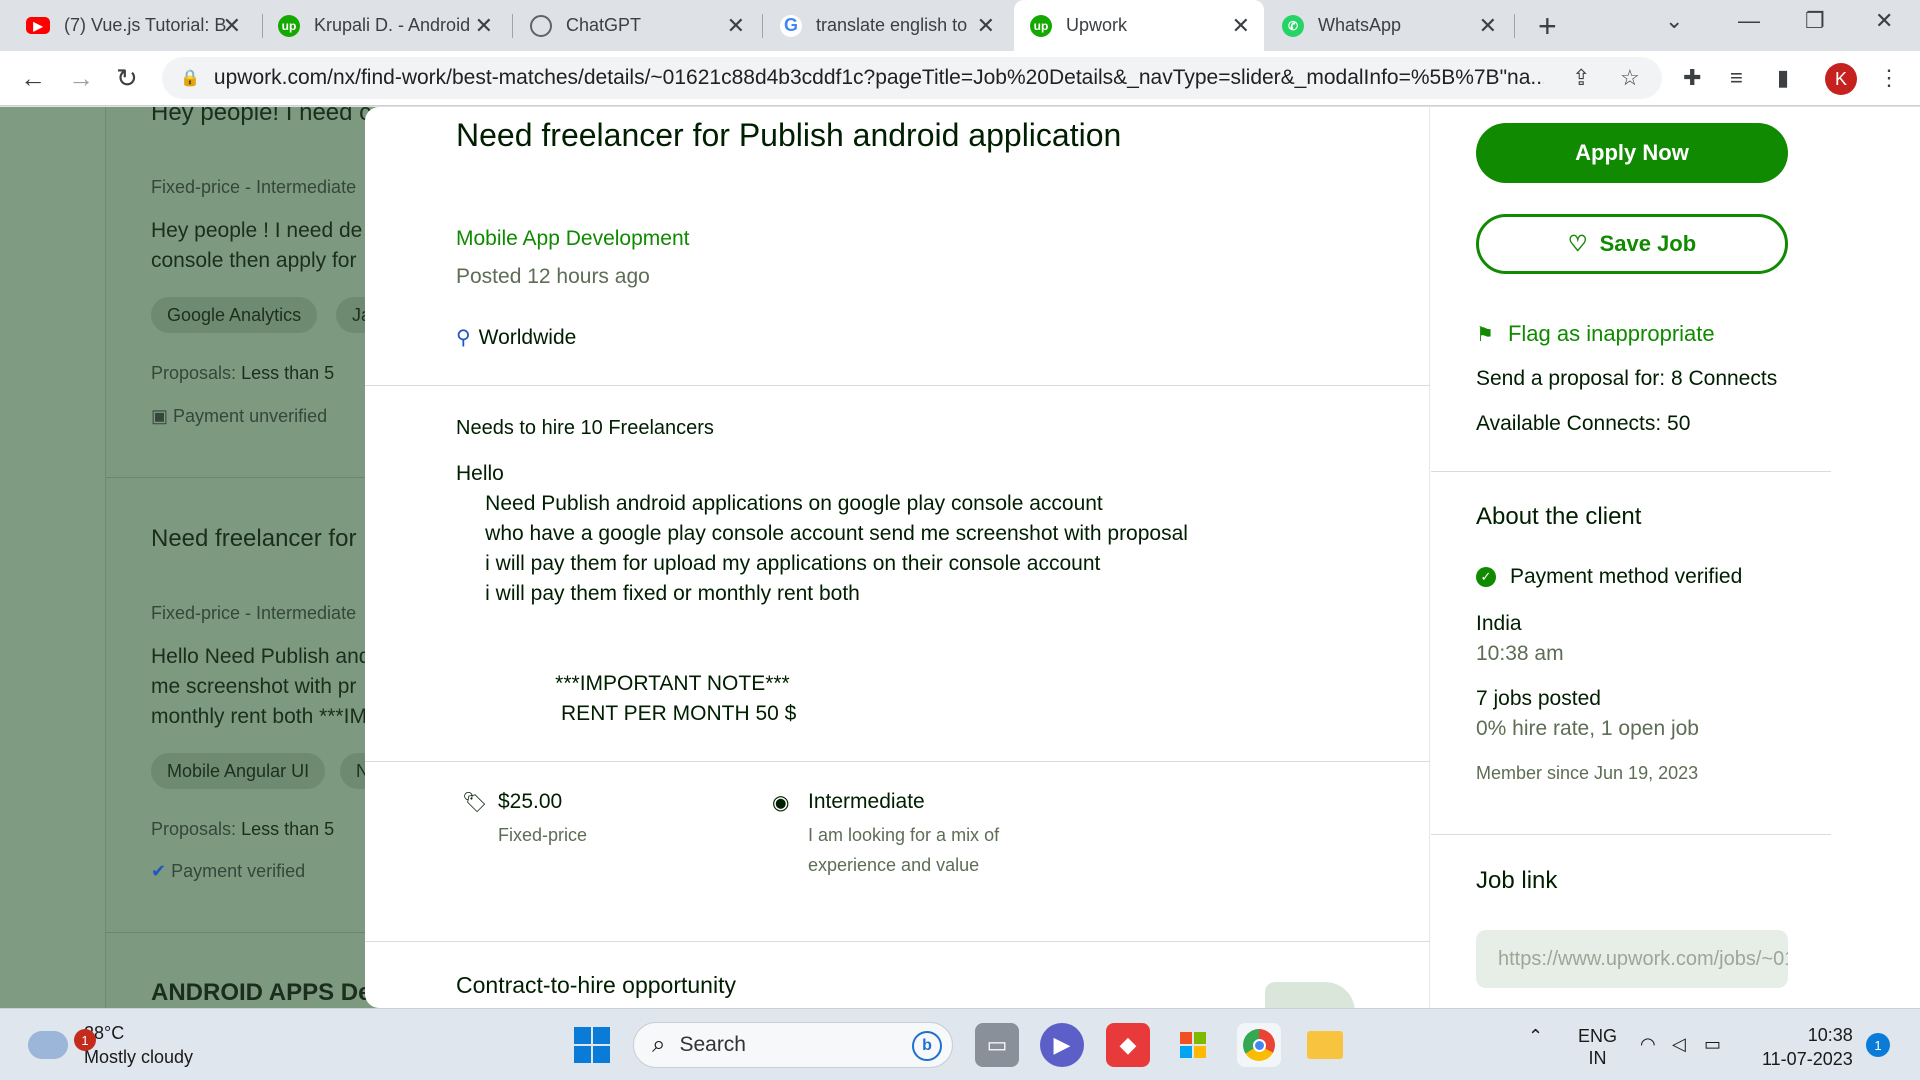 The height and width of the screenshot is (1080, 1920). I want to click on feed-job-title: ANDROID APPS De, so click(261, 993).